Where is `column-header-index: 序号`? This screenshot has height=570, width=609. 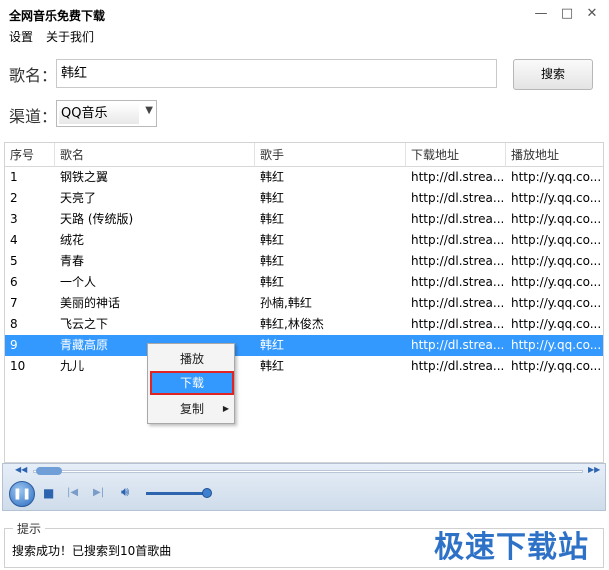
column-header-index: 序号 is located at coordinates (30, 155).